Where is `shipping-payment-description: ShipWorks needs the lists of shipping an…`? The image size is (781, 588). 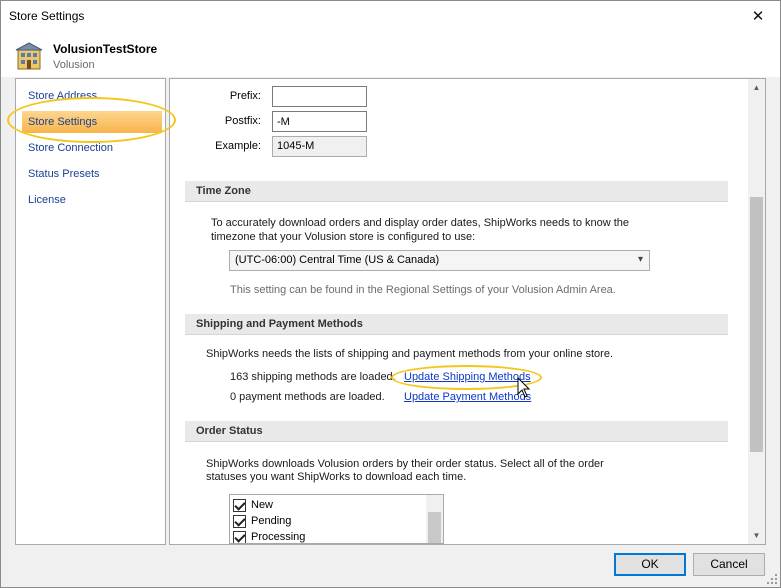 shipping-payment-description: ShipWorks needs the lists of shipping an… is located at coordinates (410, 354).